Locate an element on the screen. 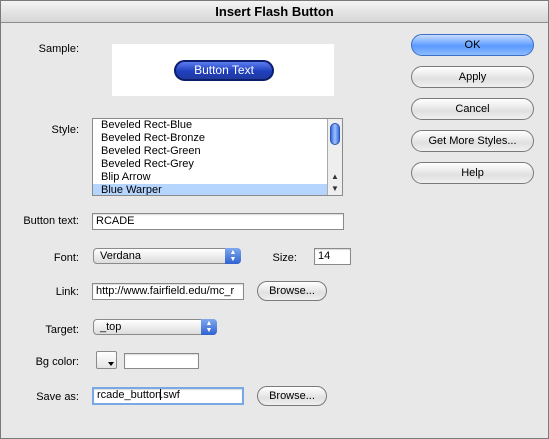  size-label: Size: is located at coordinates (284, 258).